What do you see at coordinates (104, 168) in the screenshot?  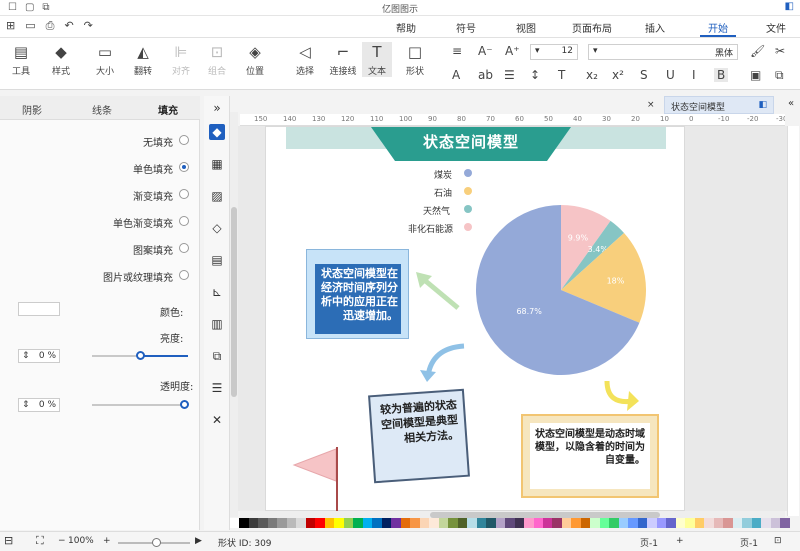 I see `fill-option-solid: 单色填充` at bounding box center [104, 168].